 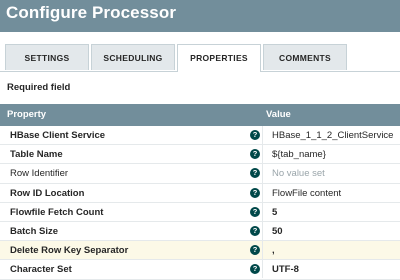 I want to click on table-row: Row ID Location ? FlowFile content, so click(x=200, y=193).